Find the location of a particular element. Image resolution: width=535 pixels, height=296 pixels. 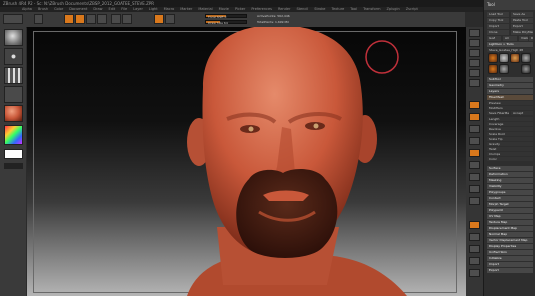

rotate-button is located at coordinates (102, 19).